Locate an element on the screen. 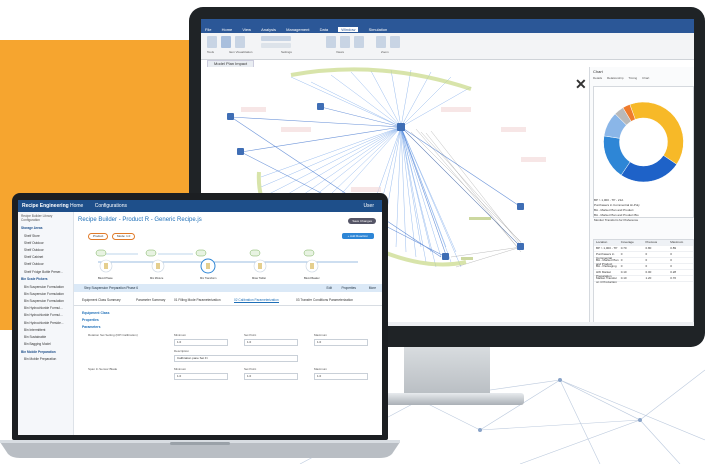 Image resolution: width=705 pixels, height=464 pixels. sidebar-header: Recipe Builder Library Configuration is located at coordinates (37, 218).